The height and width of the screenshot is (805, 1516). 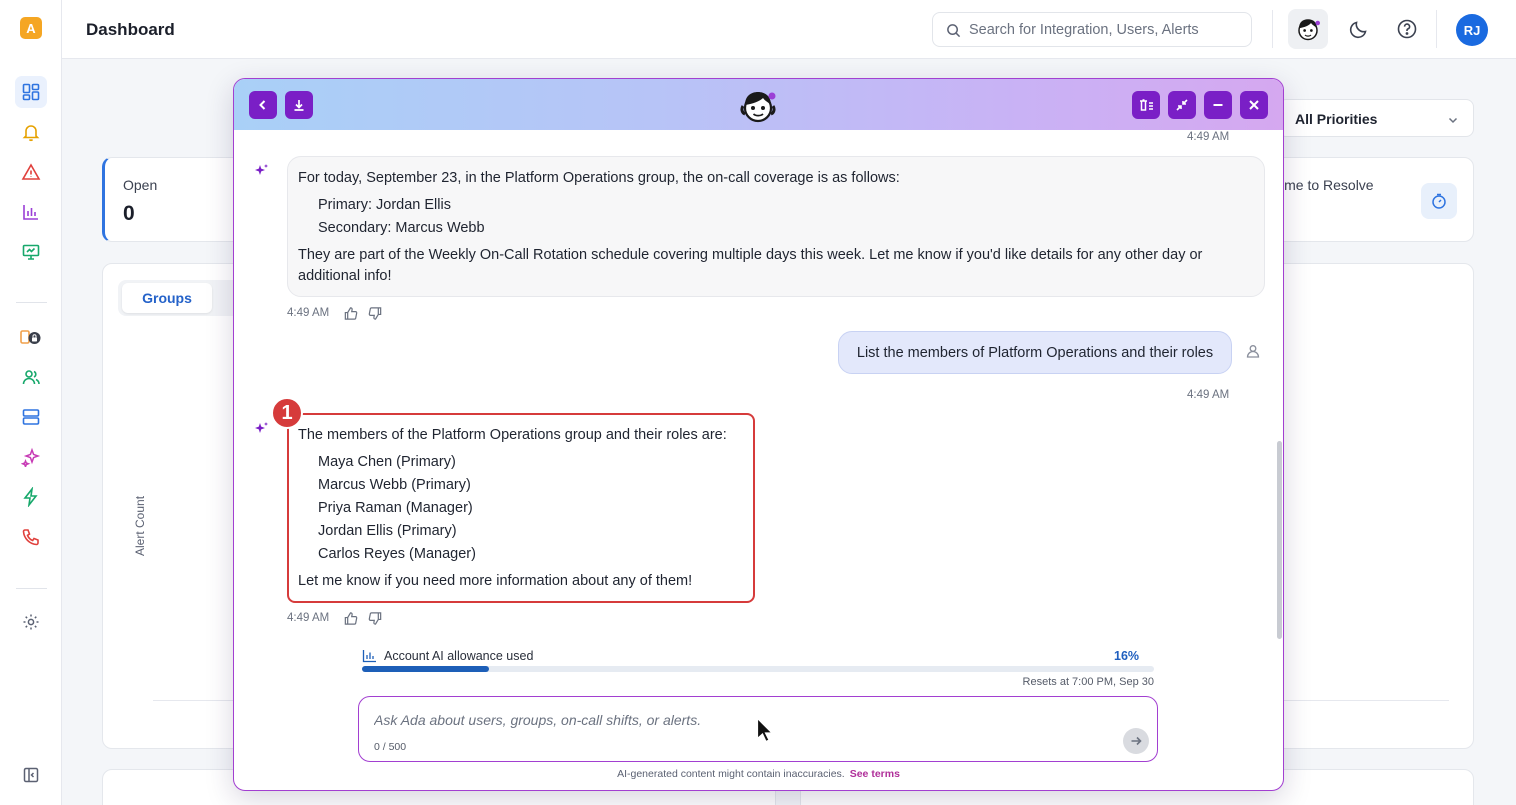 I want to click on gear-icon, so click(x=31, y=622).